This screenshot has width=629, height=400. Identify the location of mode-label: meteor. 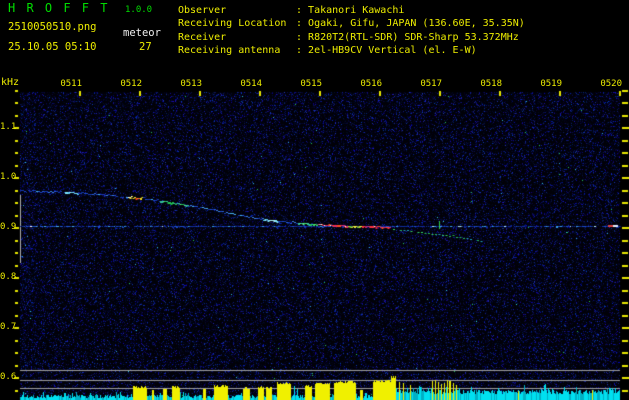
(142, 33).